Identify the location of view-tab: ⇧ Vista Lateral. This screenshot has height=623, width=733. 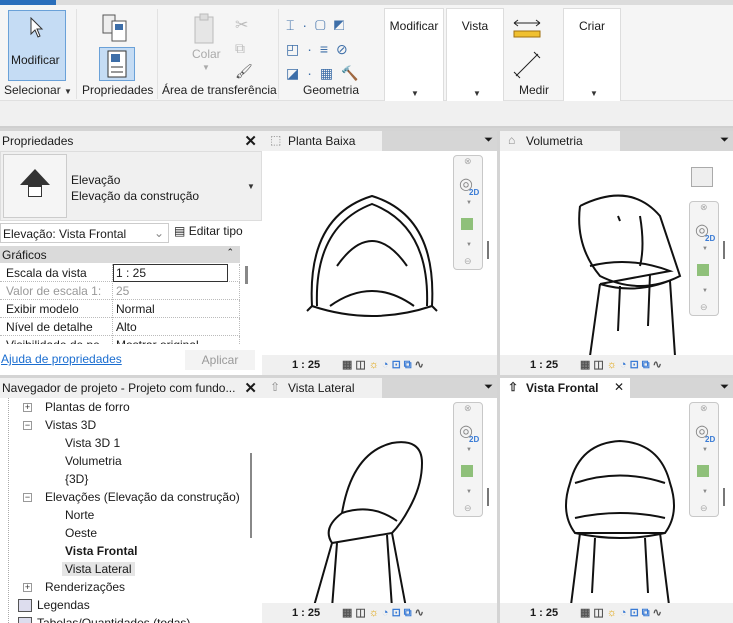
(322, 388).